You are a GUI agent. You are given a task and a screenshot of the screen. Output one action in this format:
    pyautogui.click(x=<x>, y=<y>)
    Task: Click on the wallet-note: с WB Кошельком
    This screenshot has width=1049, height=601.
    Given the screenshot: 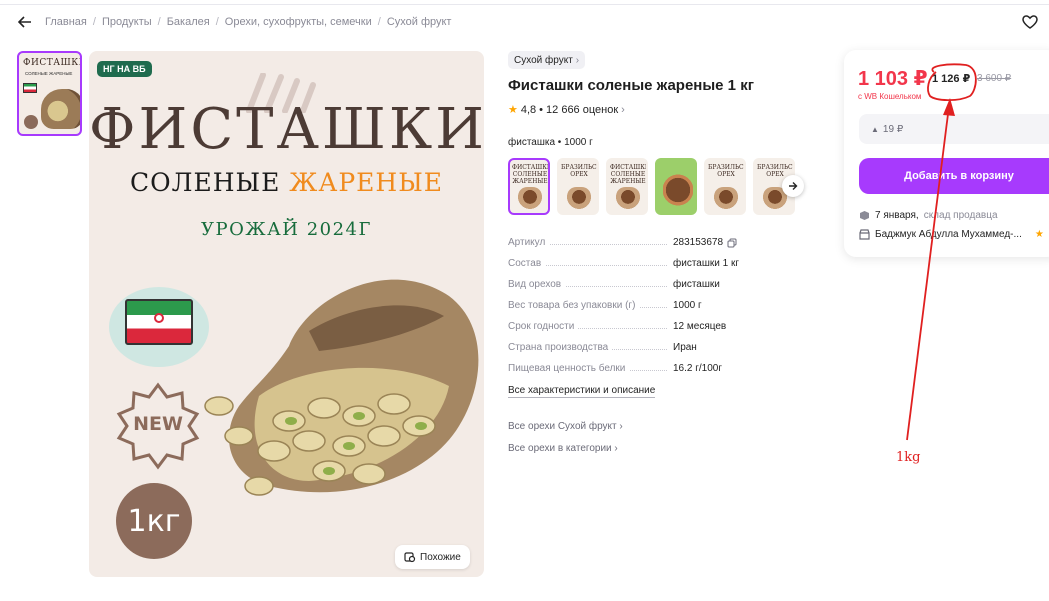 What is the action you would take?
    pyautogui.click(x=889, y=96)
    